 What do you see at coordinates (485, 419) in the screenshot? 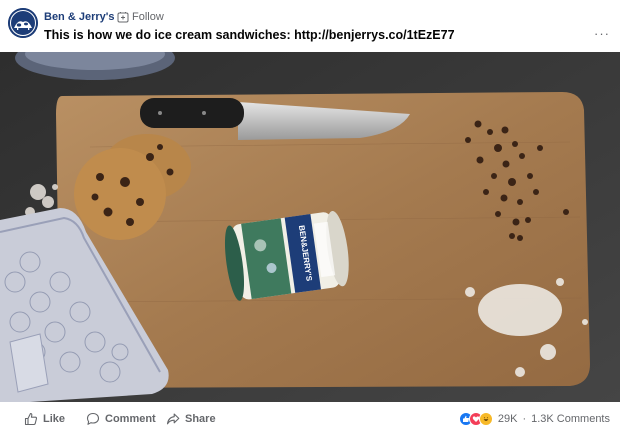
I see `haha-reaction-icon` at bounding box center [485, 419].